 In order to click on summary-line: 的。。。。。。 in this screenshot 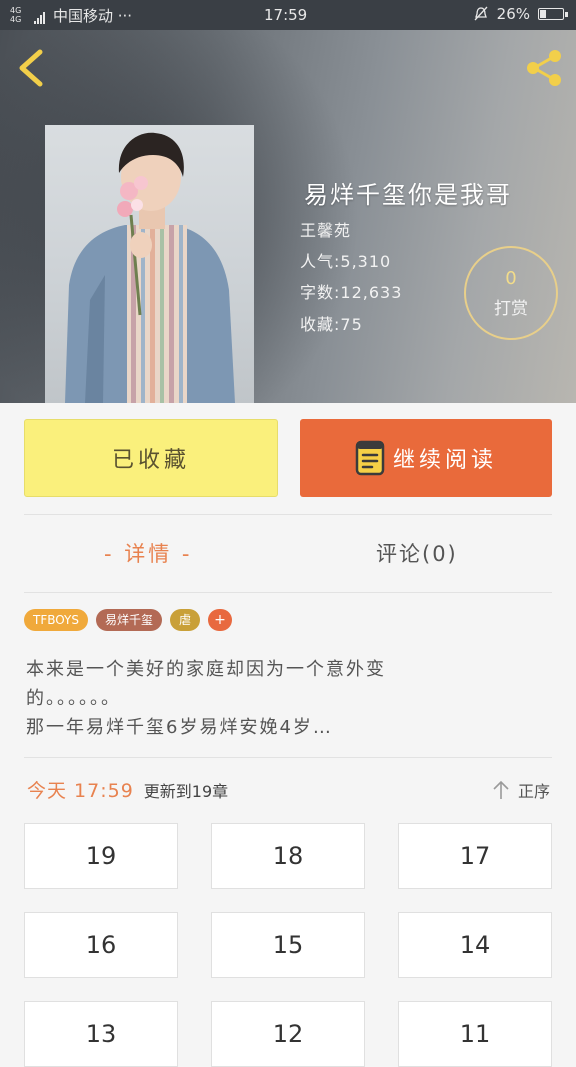, I will do `click(73, 698)`.